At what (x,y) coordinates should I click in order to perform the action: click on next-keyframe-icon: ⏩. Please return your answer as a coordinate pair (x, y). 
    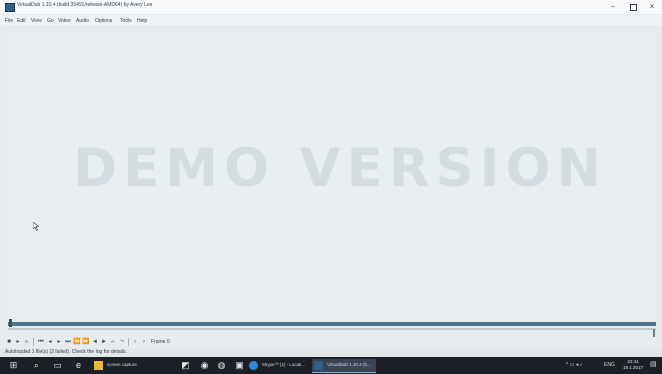
    Looking at the image, I should click on (86, 342).